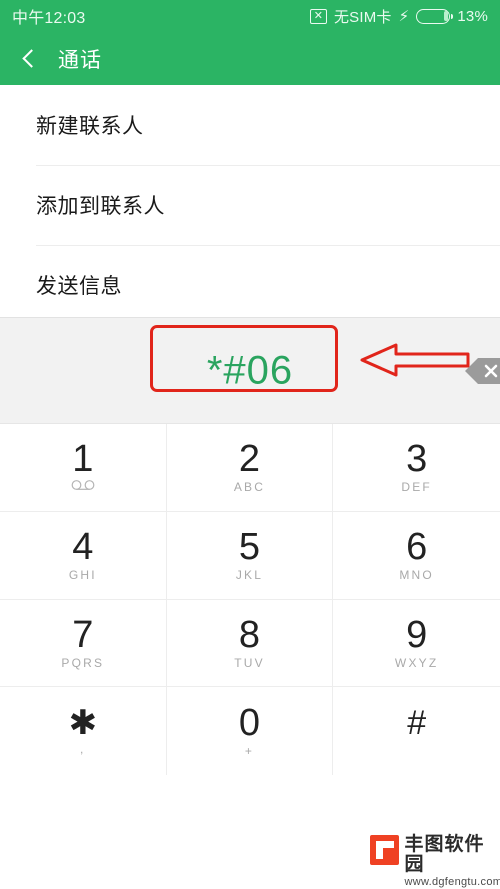 Image resolution: width=500 pixels, height=889 pixels. I want to click on dialpad-key-2: 2 ABC, so click(250, 468).